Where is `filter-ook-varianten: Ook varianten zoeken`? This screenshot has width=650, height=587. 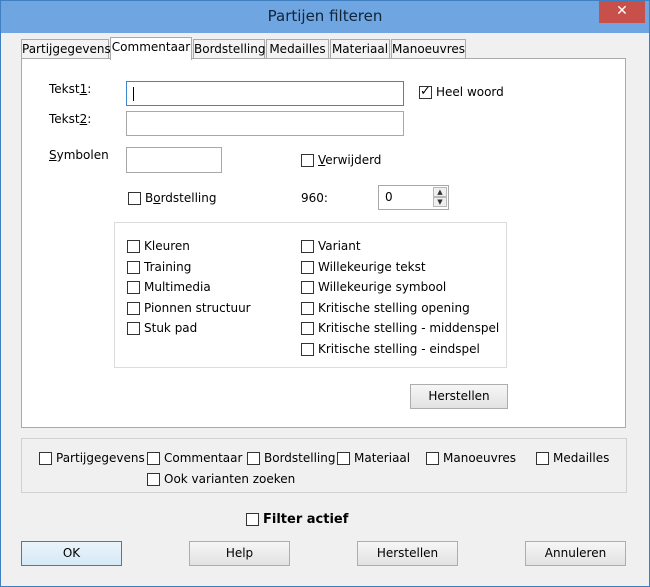 filter-ook-varianten: Ook varianten zoeken is located at coordinates (221, 479).